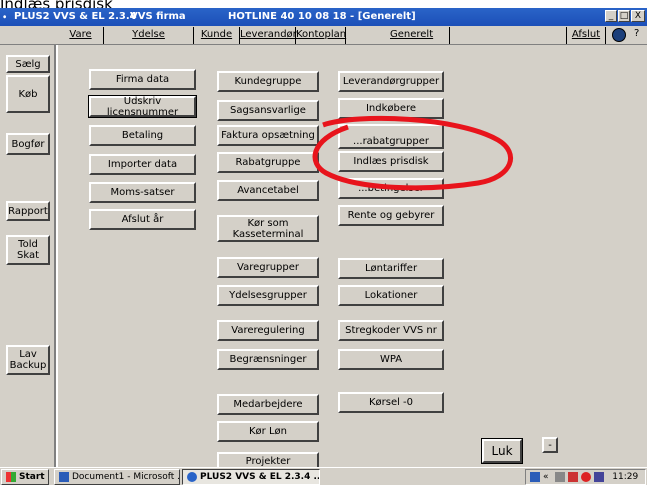 This screenshot has height=485, width=647. Describe the element at coordinates (28, 360) in the screenshot. I see `sidebar-lav-backup: Lav Backup` at that location.